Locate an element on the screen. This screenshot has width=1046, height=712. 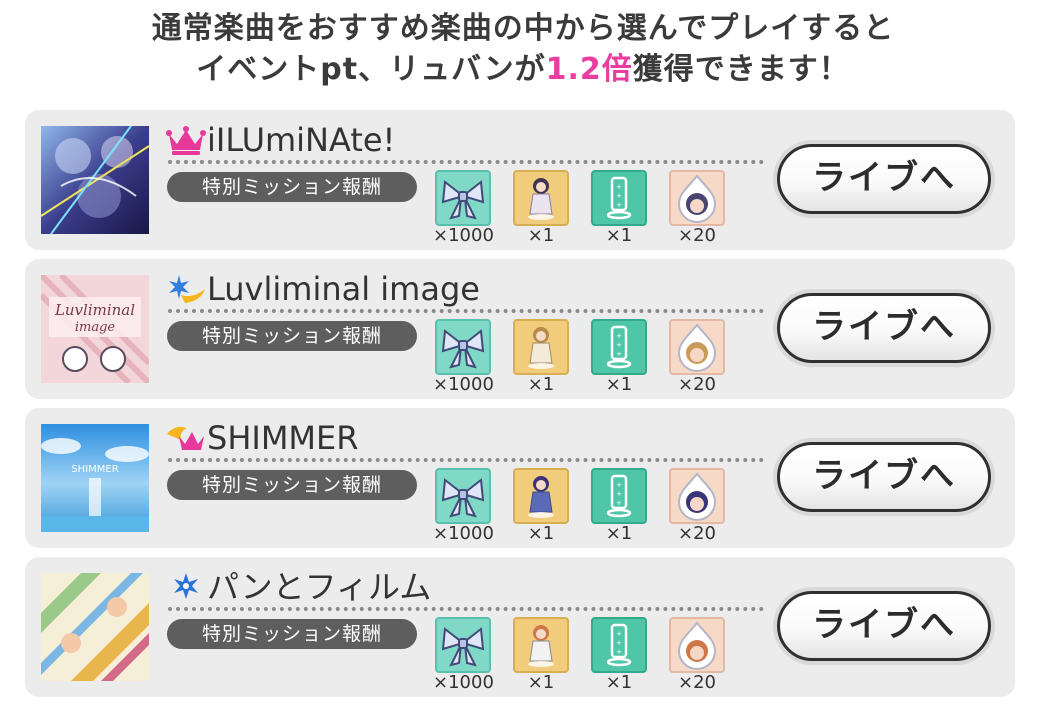
svg-text: Luvliminal is located at coordinates (94, 310).